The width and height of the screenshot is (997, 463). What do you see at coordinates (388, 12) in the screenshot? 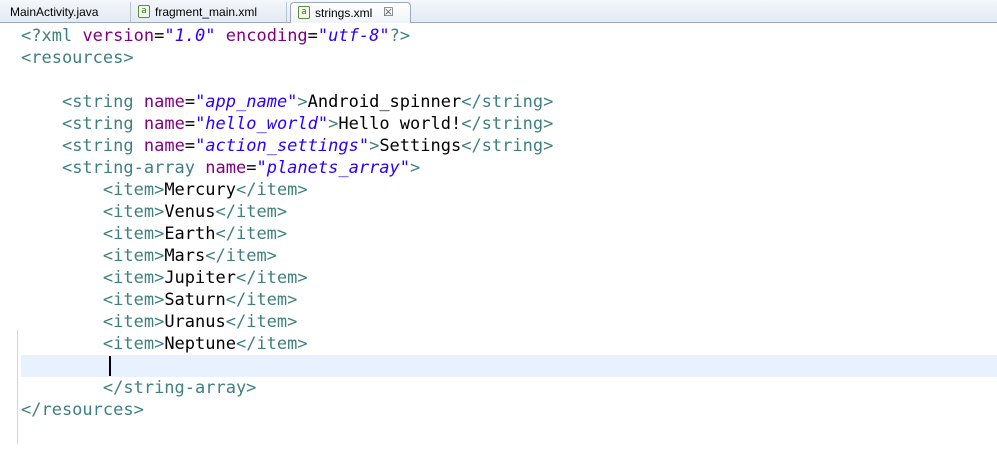
I see `close-tab-icon: ☒` at bounding box center [388, 12].